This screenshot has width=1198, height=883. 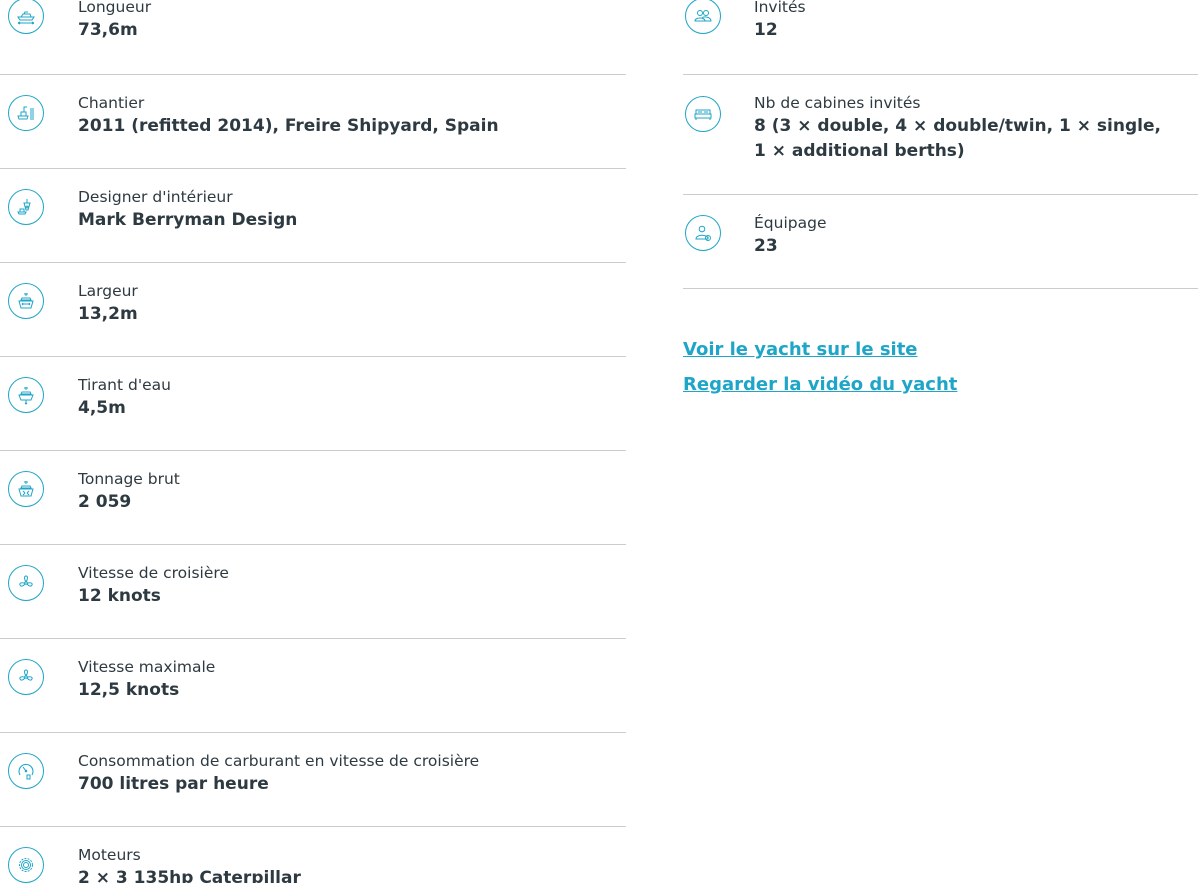 I want to click on spec-value: Mark Berryman Design, so click(x=188, y=220).